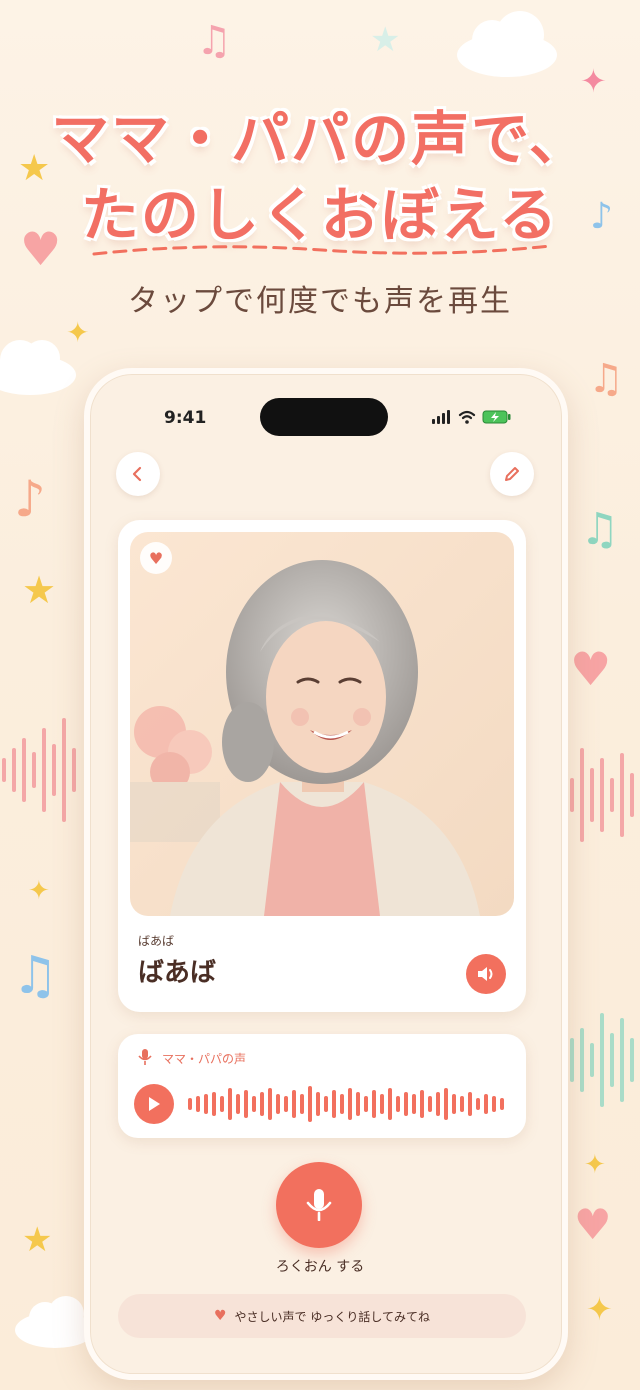 Image resolution: width=640 pixels, height=1390 pixels. I want to click on word-reading: ばあば, so click(156, 941).